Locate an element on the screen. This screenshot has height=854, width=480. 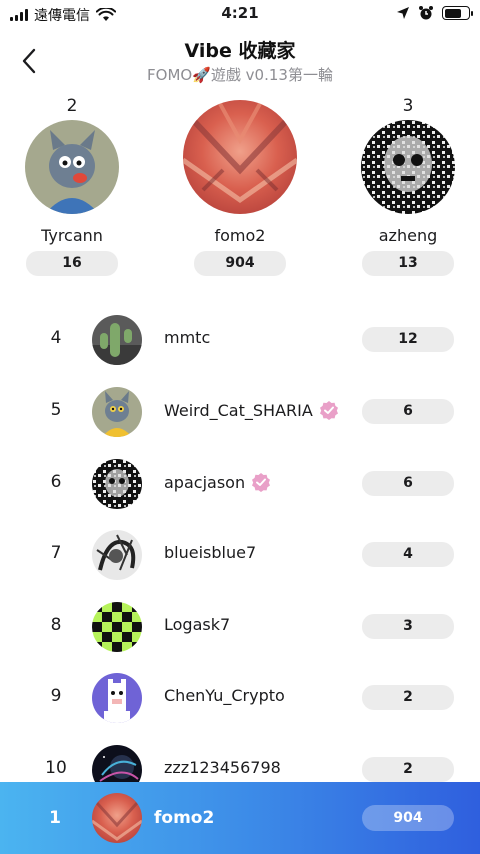
row-name: Logask7 is located at coordinates (197, 624).